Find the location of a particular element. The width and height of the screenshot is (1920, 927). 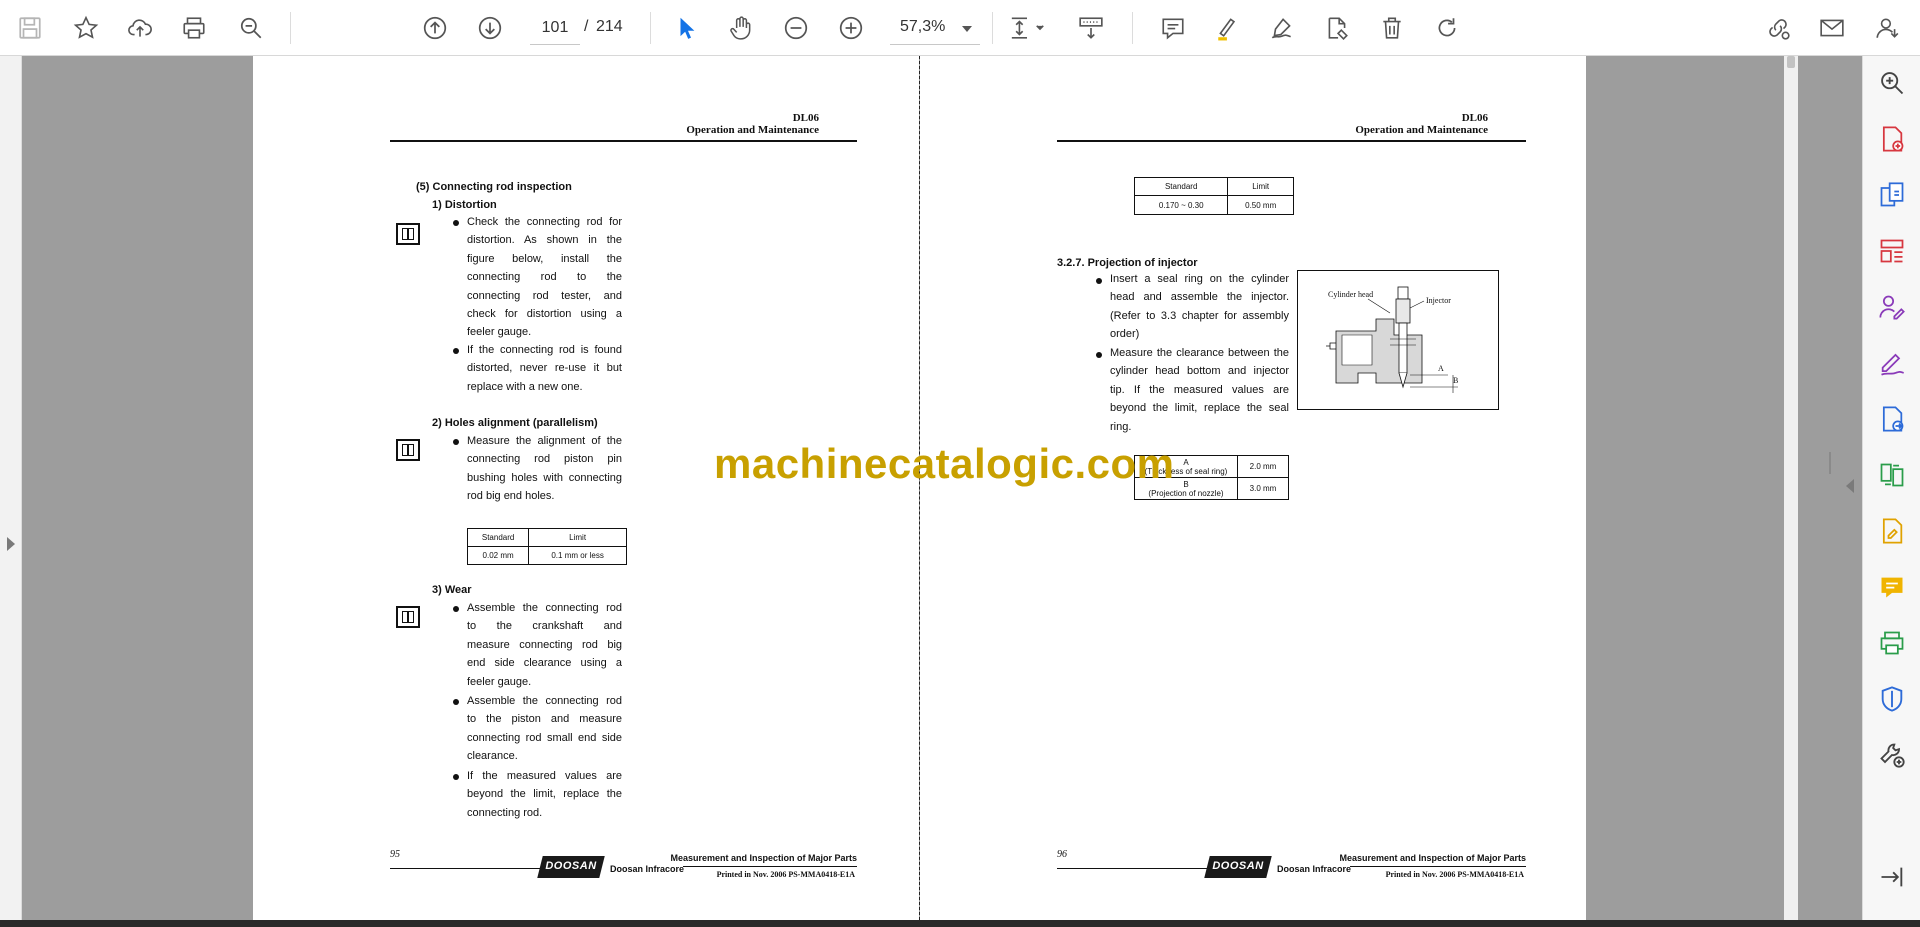

select-cursor-icon is located at coordinates (687, 28).